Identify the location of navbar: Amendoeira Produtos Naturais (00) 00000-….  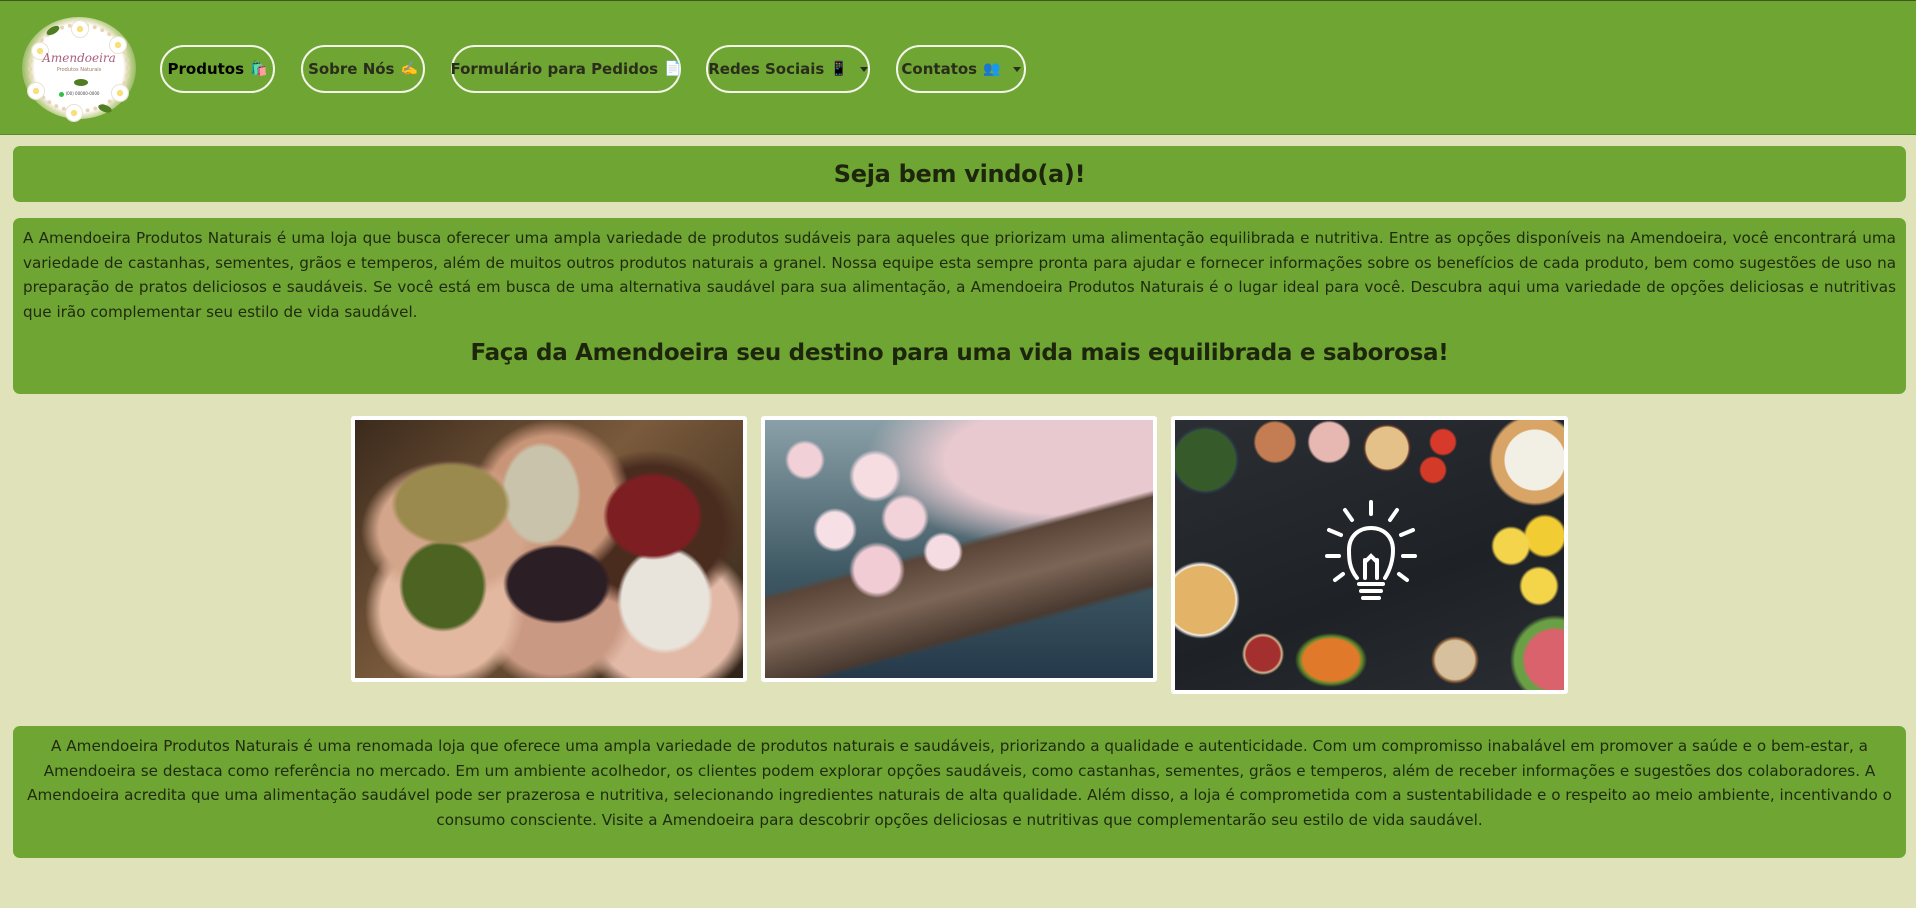
(958, 67).